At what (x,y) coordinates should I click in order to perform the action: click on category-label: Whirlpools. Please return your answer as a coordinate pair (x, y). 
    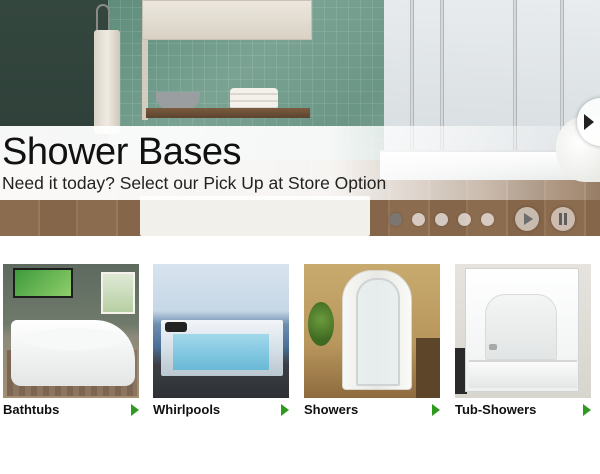
    Looking at the image, I should click on (186, 409).